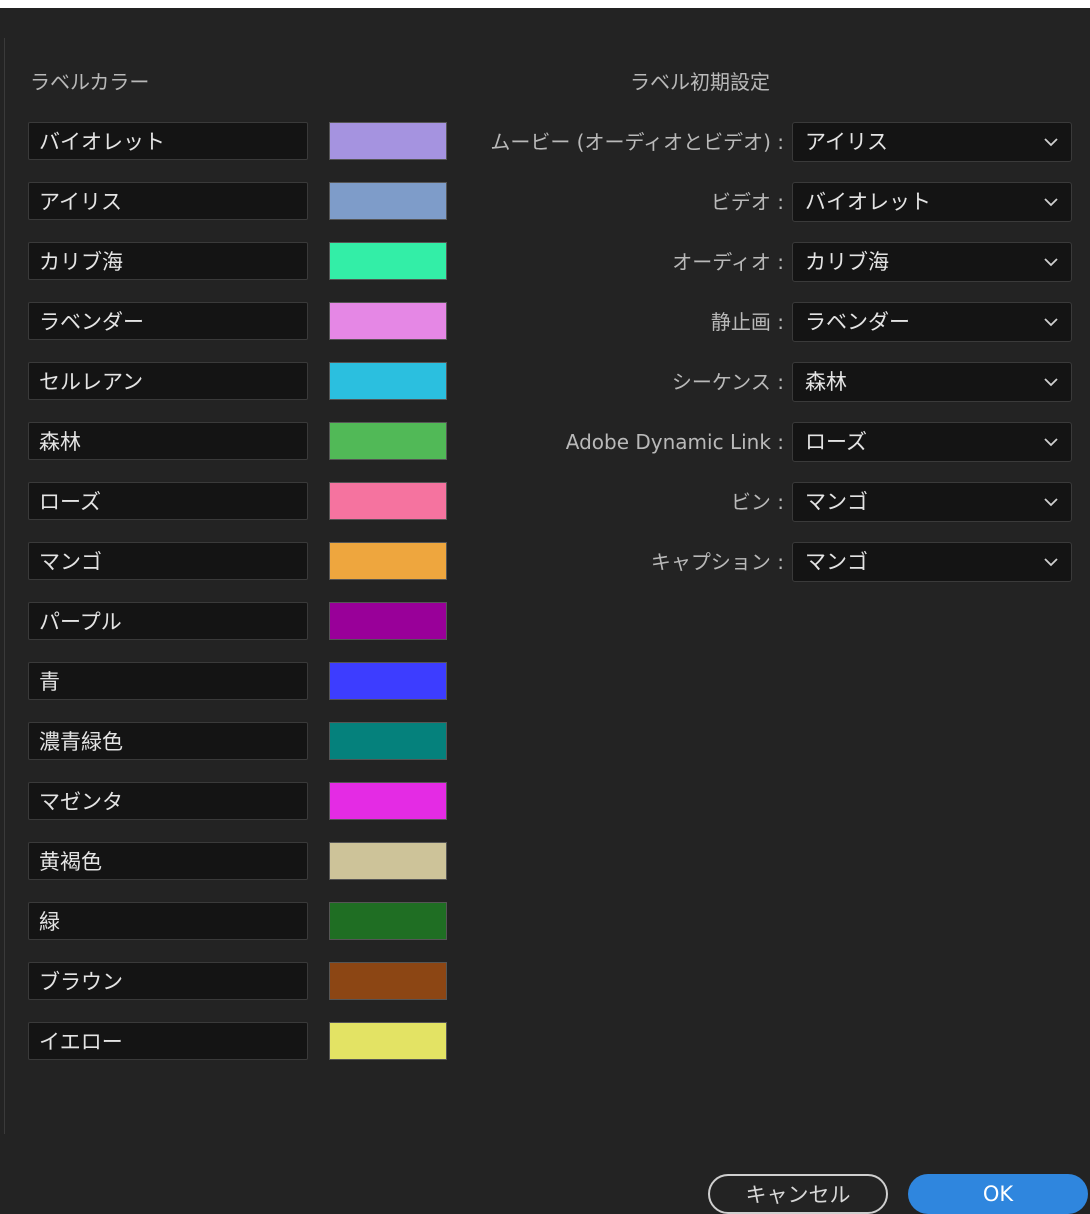  I want to click on label-default-row: ビン : マンゴ, so click(766, 502).